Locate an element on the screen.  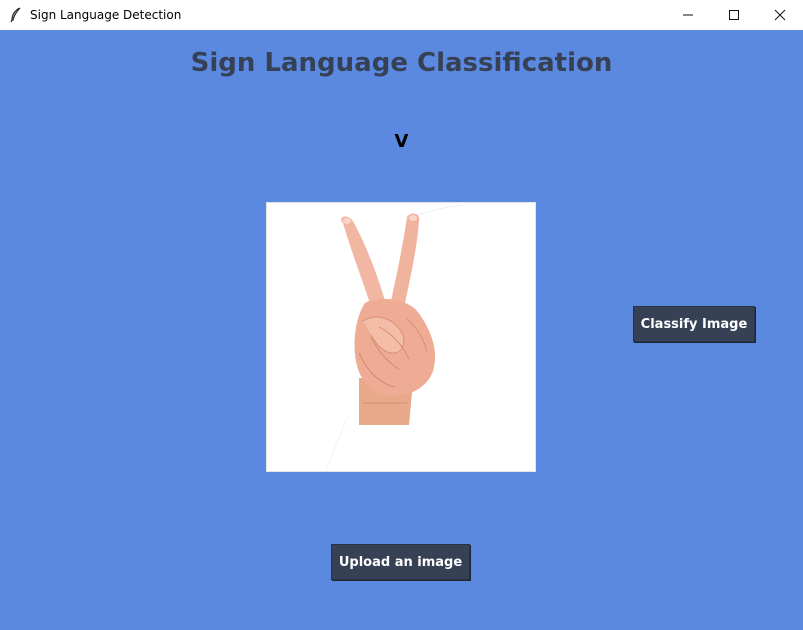
hand-sign-image is located at coordinates (394, 336).